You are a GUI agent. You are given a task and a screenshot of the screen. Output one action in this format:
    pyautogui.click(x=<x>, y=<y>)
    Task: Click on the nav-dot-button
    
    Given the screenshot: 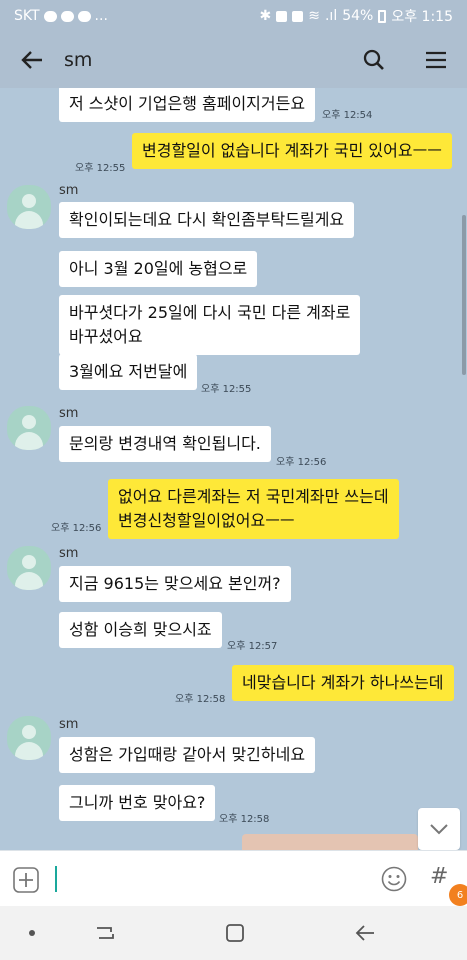 What is the action you would take?
    pyautogui.click(x=32, y=933)
    